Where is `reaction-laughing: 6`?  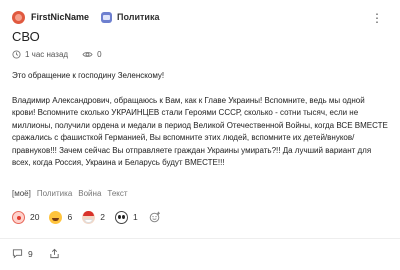
reaction-laughing: 6 is located at coordinates (61, 217).